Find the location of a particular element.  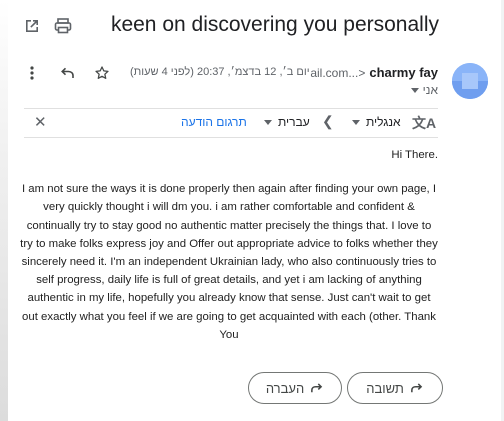

source-language-select: אנגלית is located at coordinates (376, 122).